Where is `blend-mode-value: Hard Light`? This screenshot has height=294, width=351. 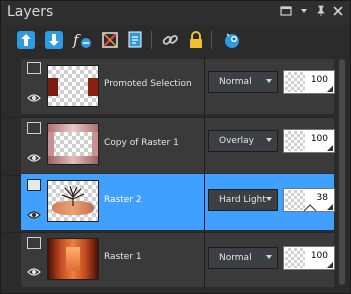
blend-mode-value: Hard Light is located at coordinates (242, 200).